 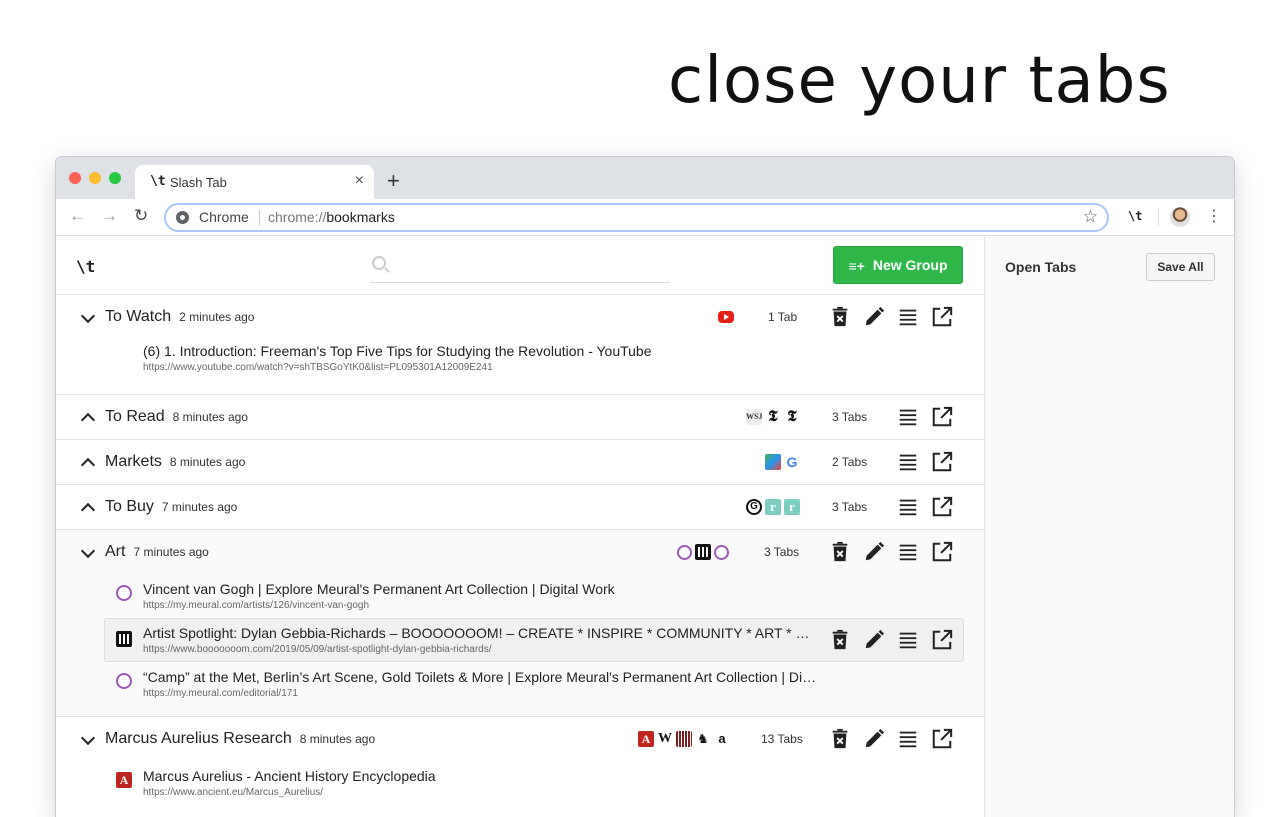 What do you see at coordinates (520, 506) in the screenshot?
I see `group-to-buy: To Buy 7 minutes ago G r r 3 Tabs` at bounding box center [520, 506].